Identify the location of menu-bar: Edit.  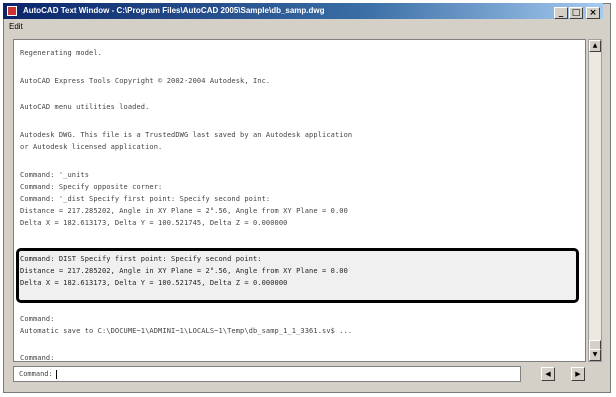
(303, 27).